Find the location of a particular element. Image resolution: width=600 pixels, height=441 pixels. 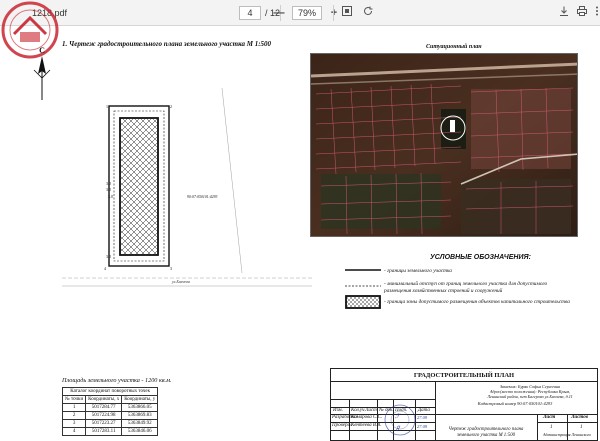

cadastral-number: Кадастровый номер 90:07:050101:4293 is located at coordinates (515, 403).